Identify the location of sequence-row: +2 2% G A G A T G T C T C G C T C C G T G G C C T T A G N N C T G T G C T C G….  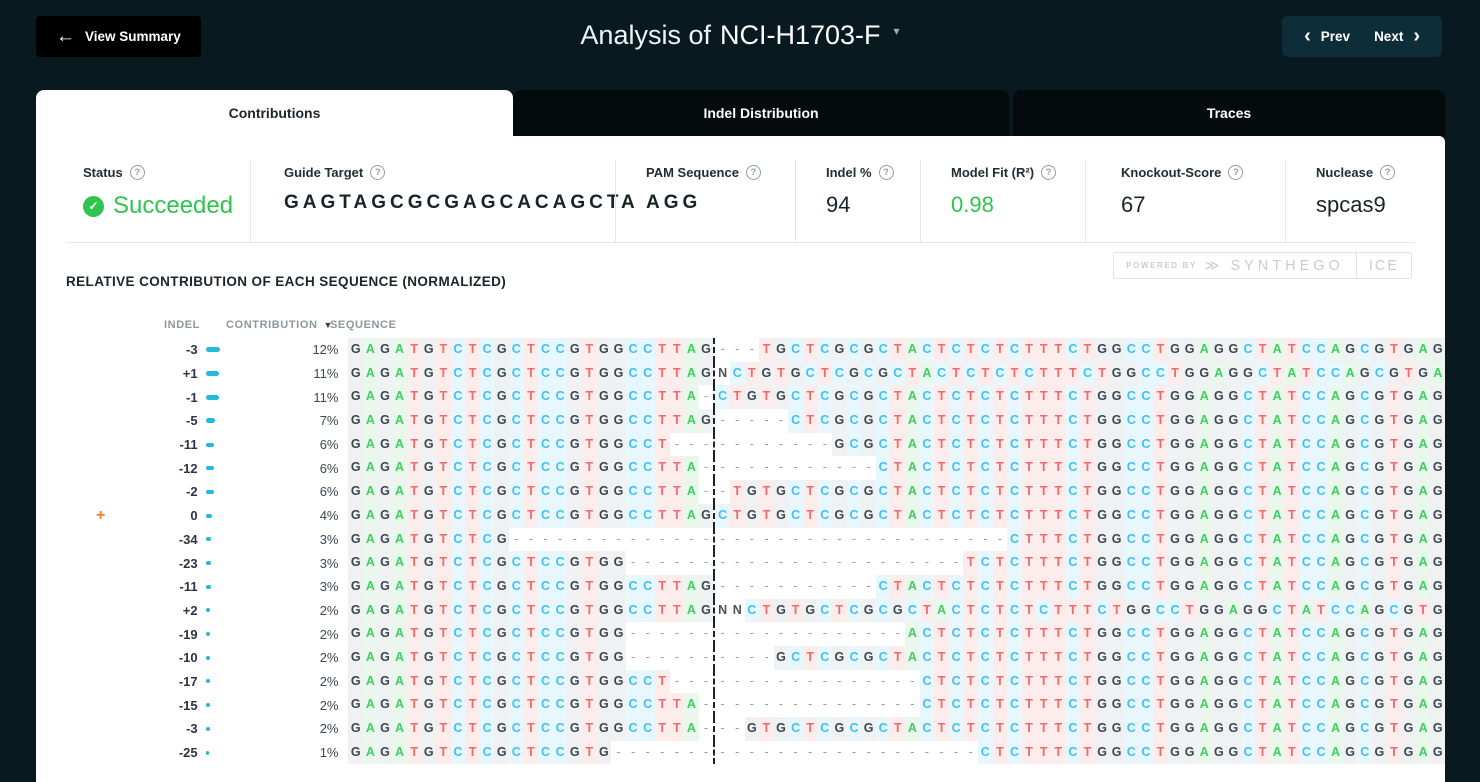
(741, 610).